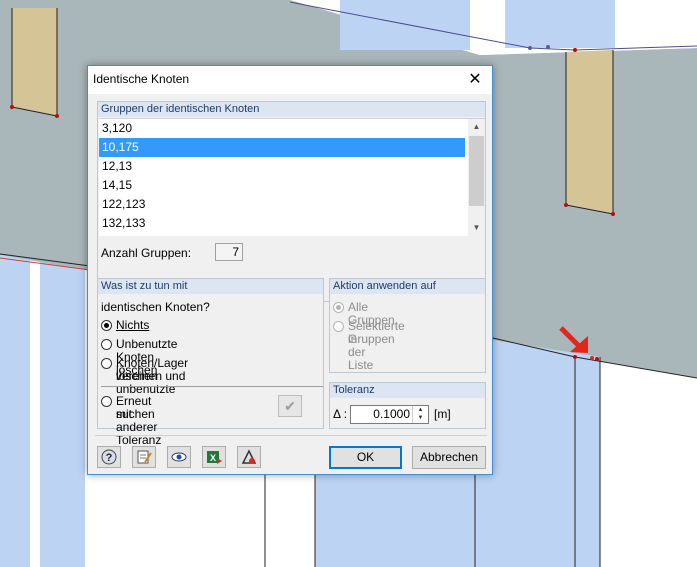  Describe the element at coordinates (292, 128) in the screenshot. I see `list-item: 3,120` at that location.